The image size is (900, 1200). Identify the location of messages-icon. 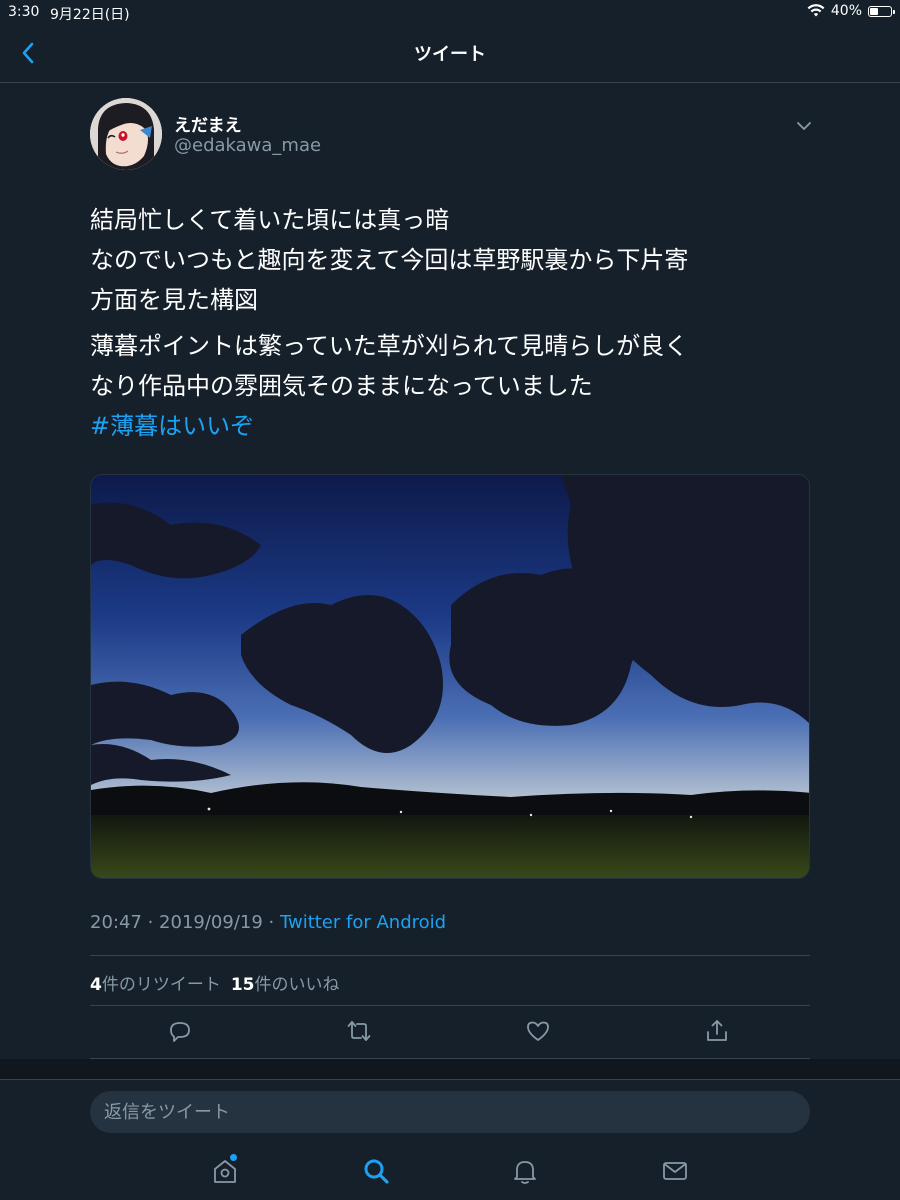
(675, 1171).